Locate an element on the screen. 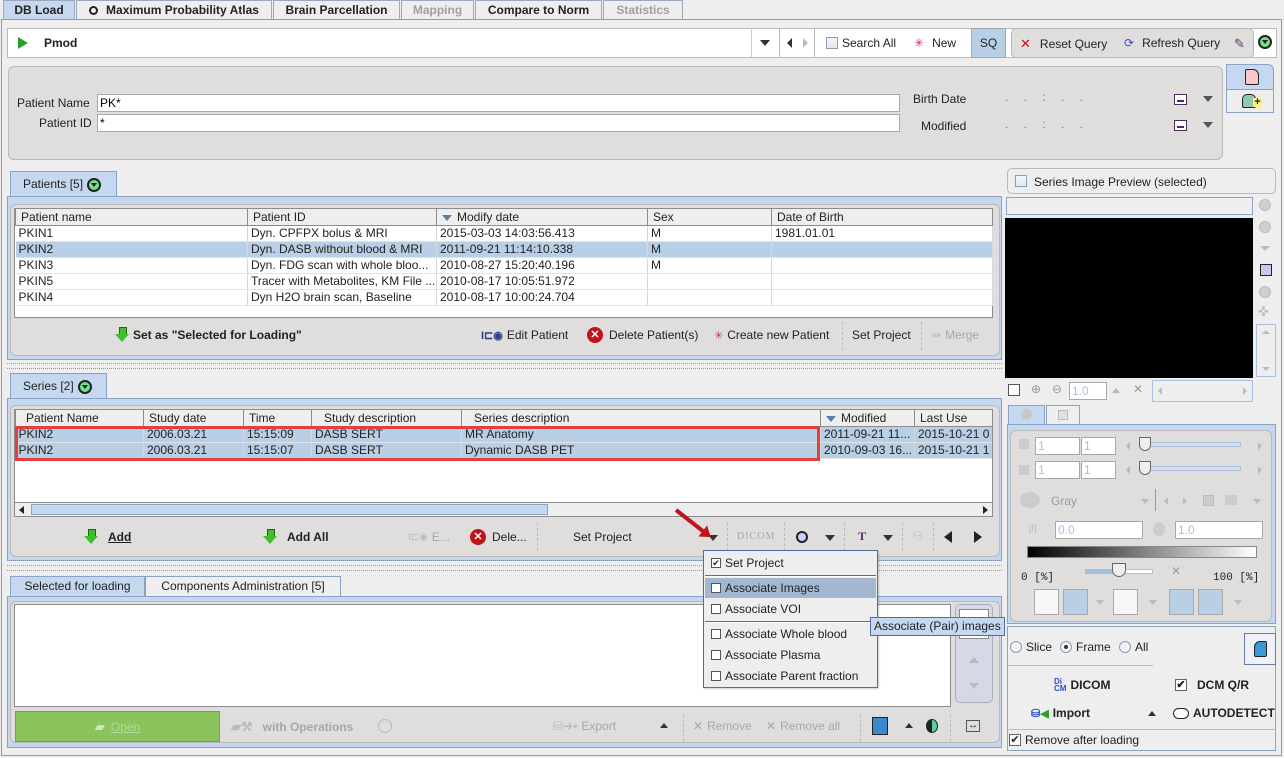 This screenshot has height=758, width=1284. mode-icon is located at coordinates (1046, 602).